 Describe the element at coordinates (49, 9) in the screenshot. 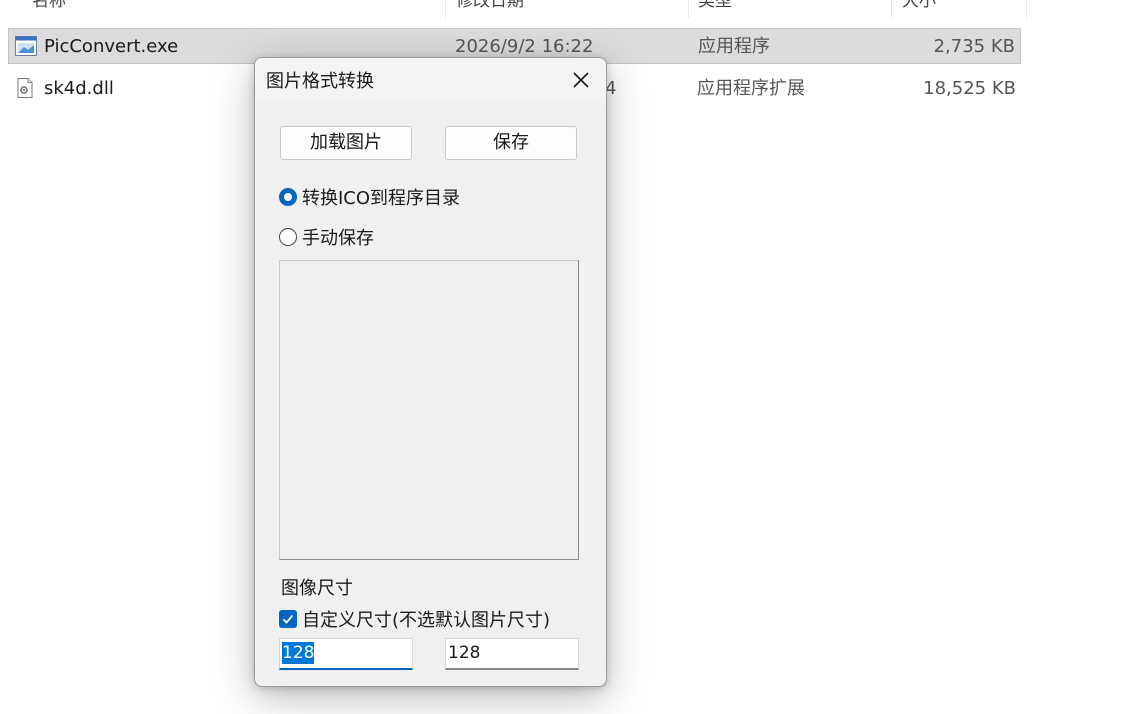

I see `column-header-name: 名称` at that location.